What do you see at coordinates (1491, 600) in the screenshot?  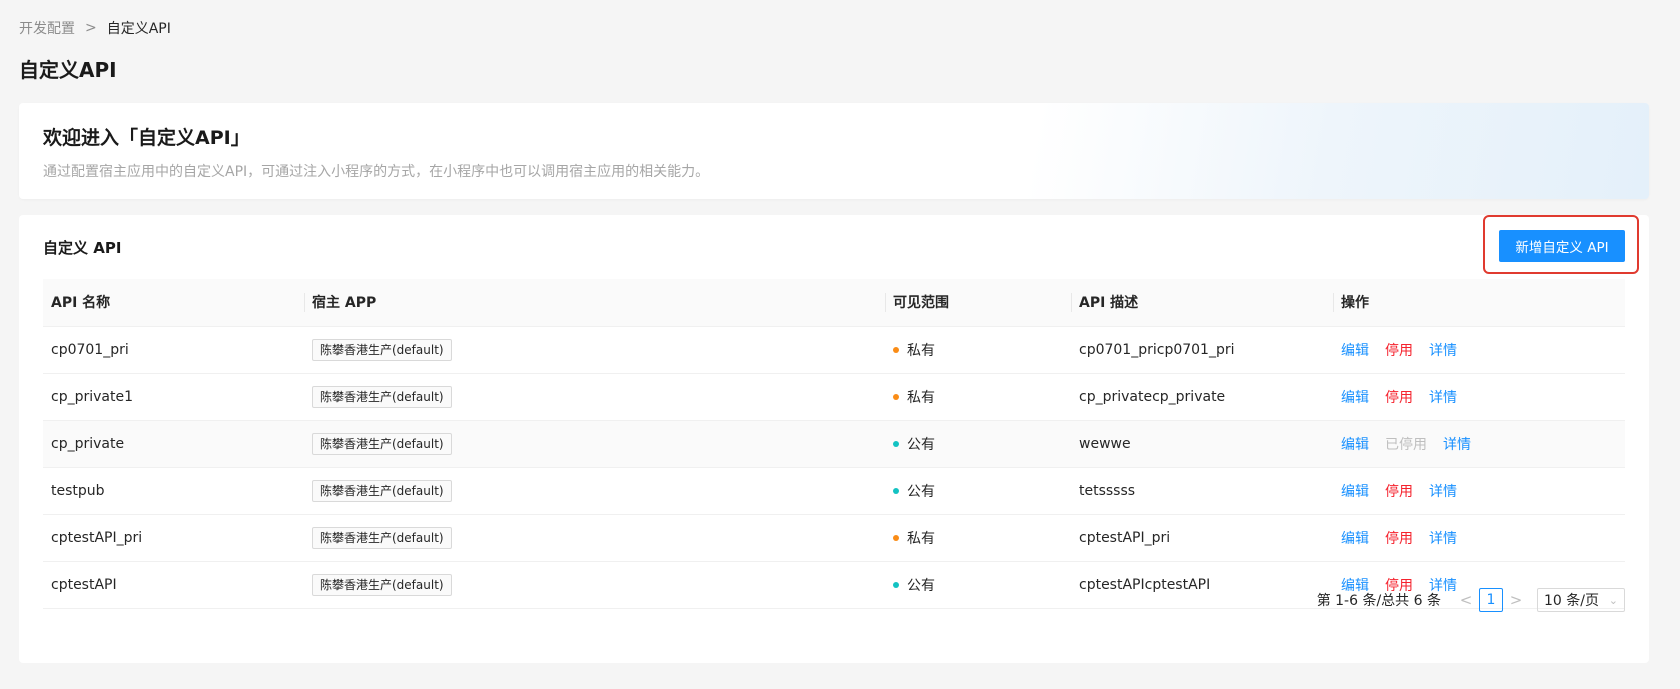 I see `page-1-button: 1` at bounding box center [1491, 600].